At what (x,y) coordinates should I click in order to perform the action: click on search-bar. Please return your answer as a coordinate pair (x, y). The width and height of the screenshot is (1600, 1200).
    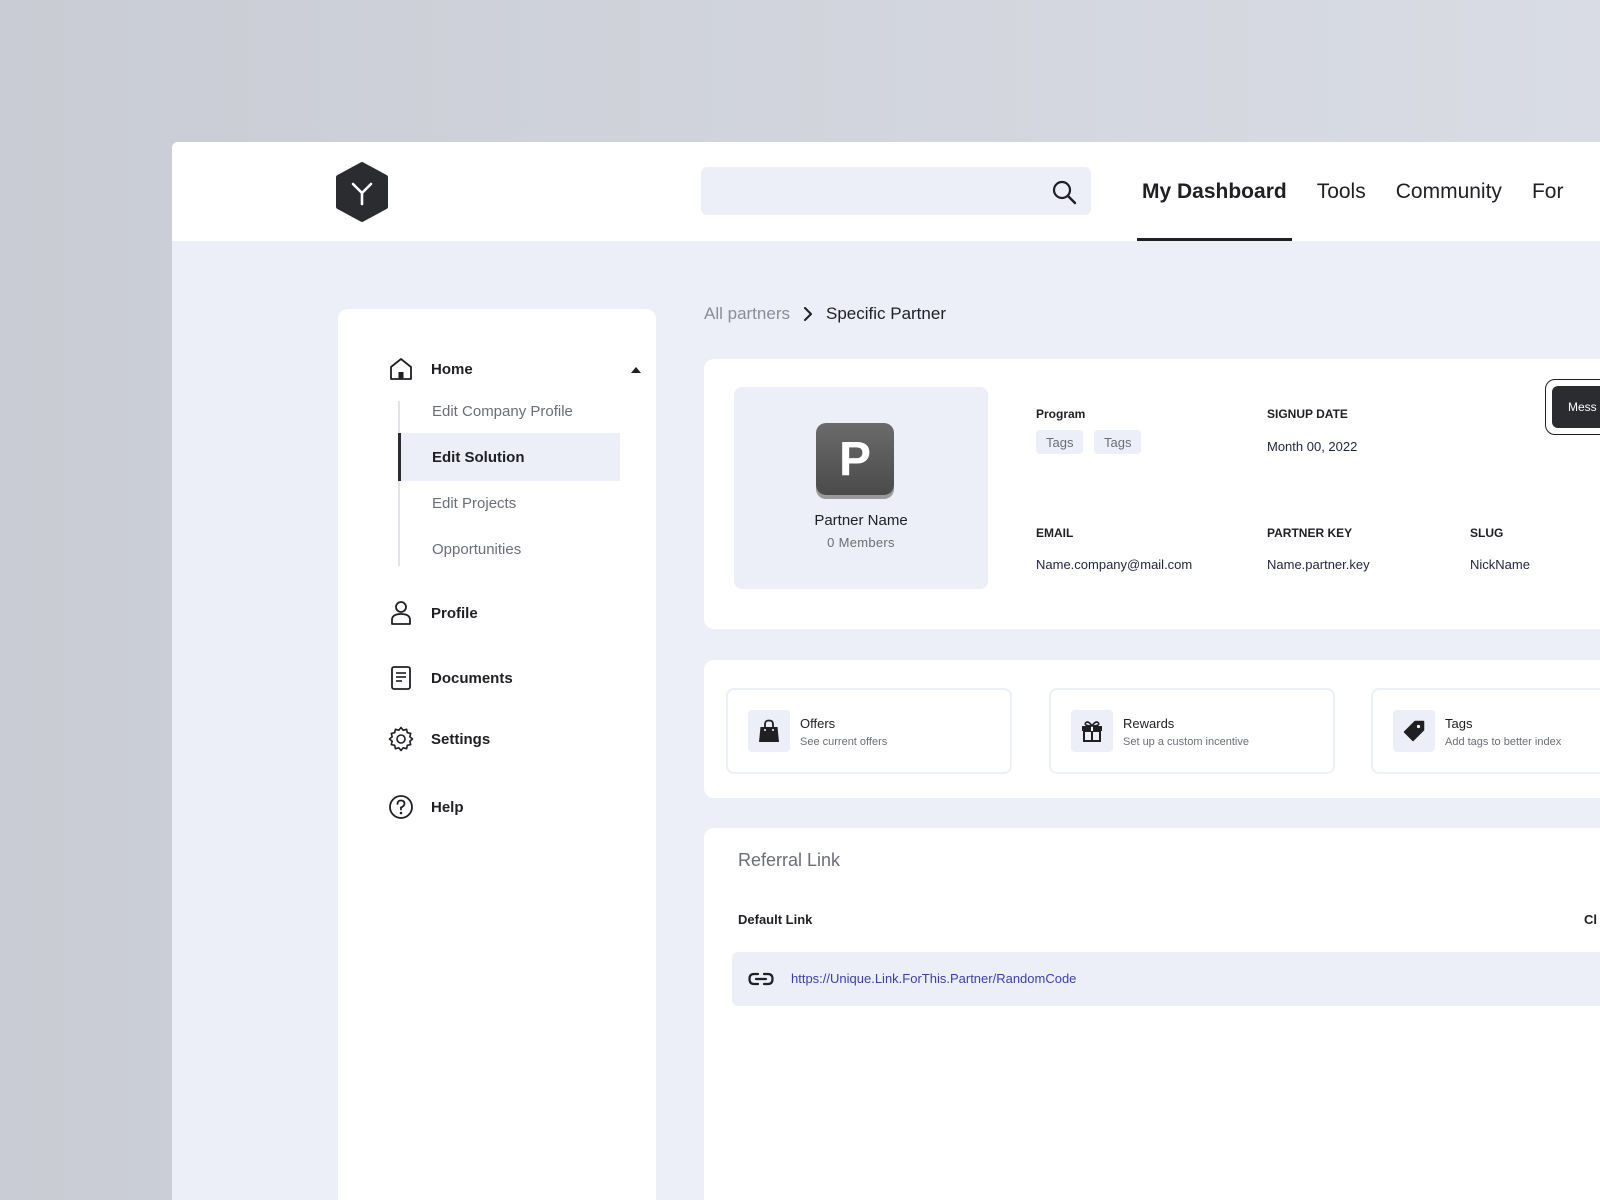
    Looking at the image, I should click on (896, 191).